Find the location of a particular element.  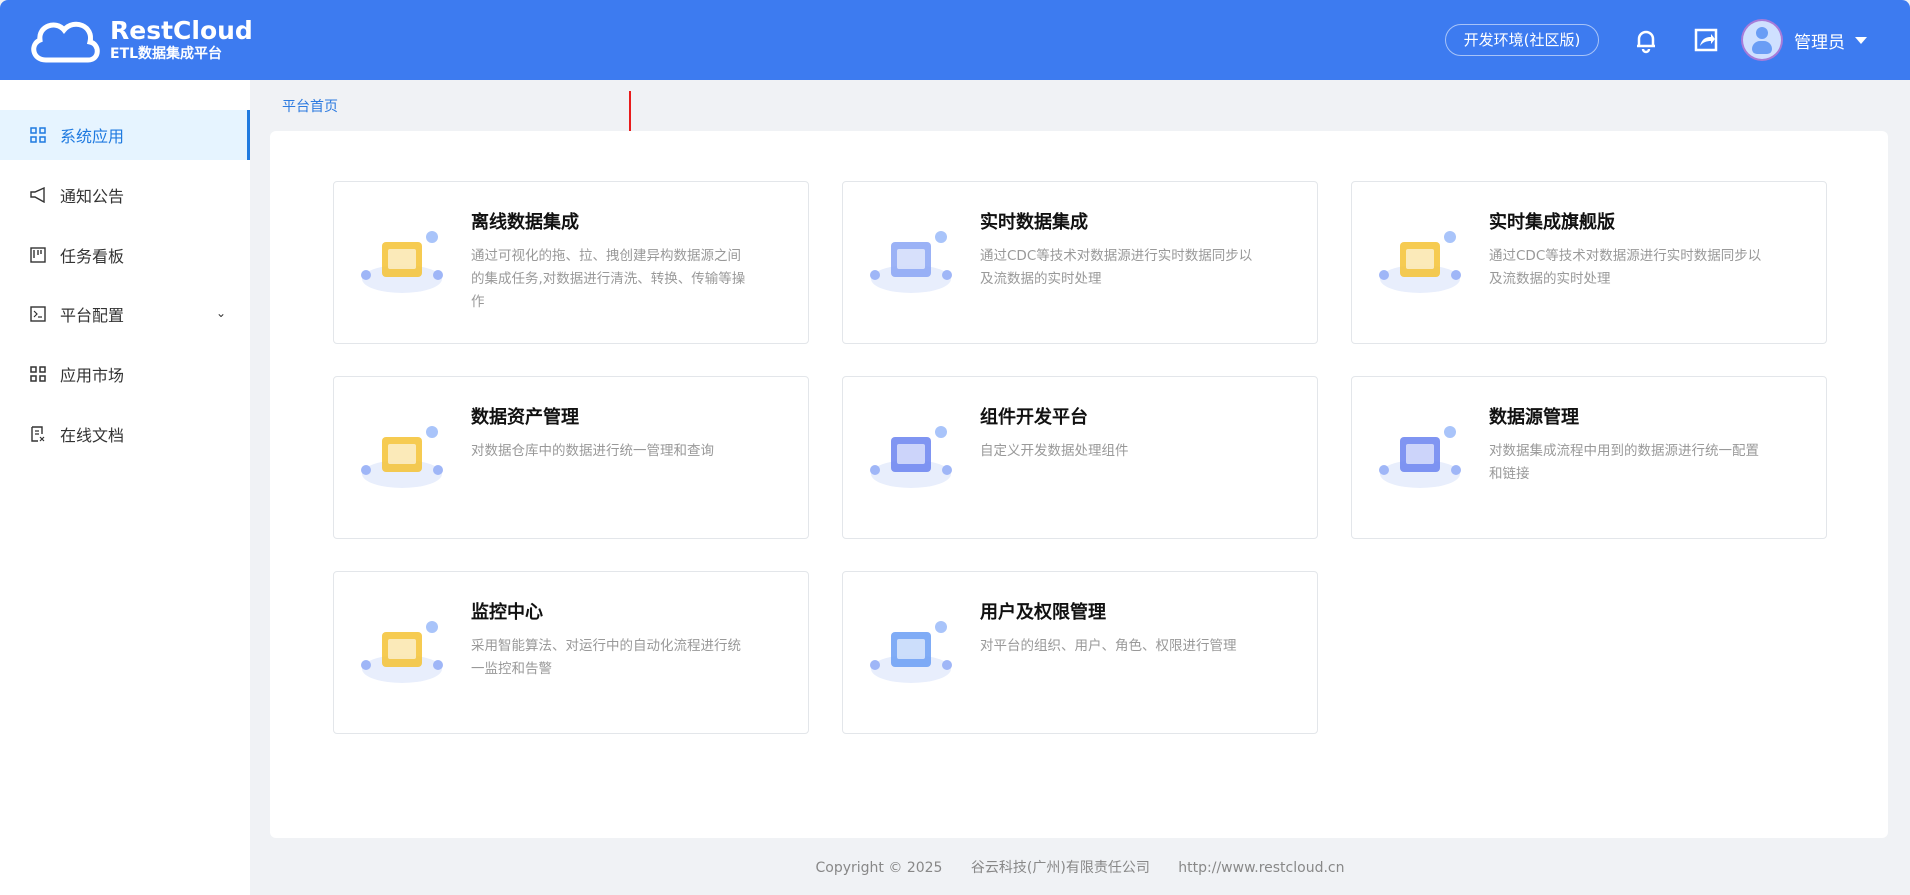

app-card: 数据源管理 对数据集成流程中用到的数据源进行统一配置和链接 is located at coordinates (1589, 457).